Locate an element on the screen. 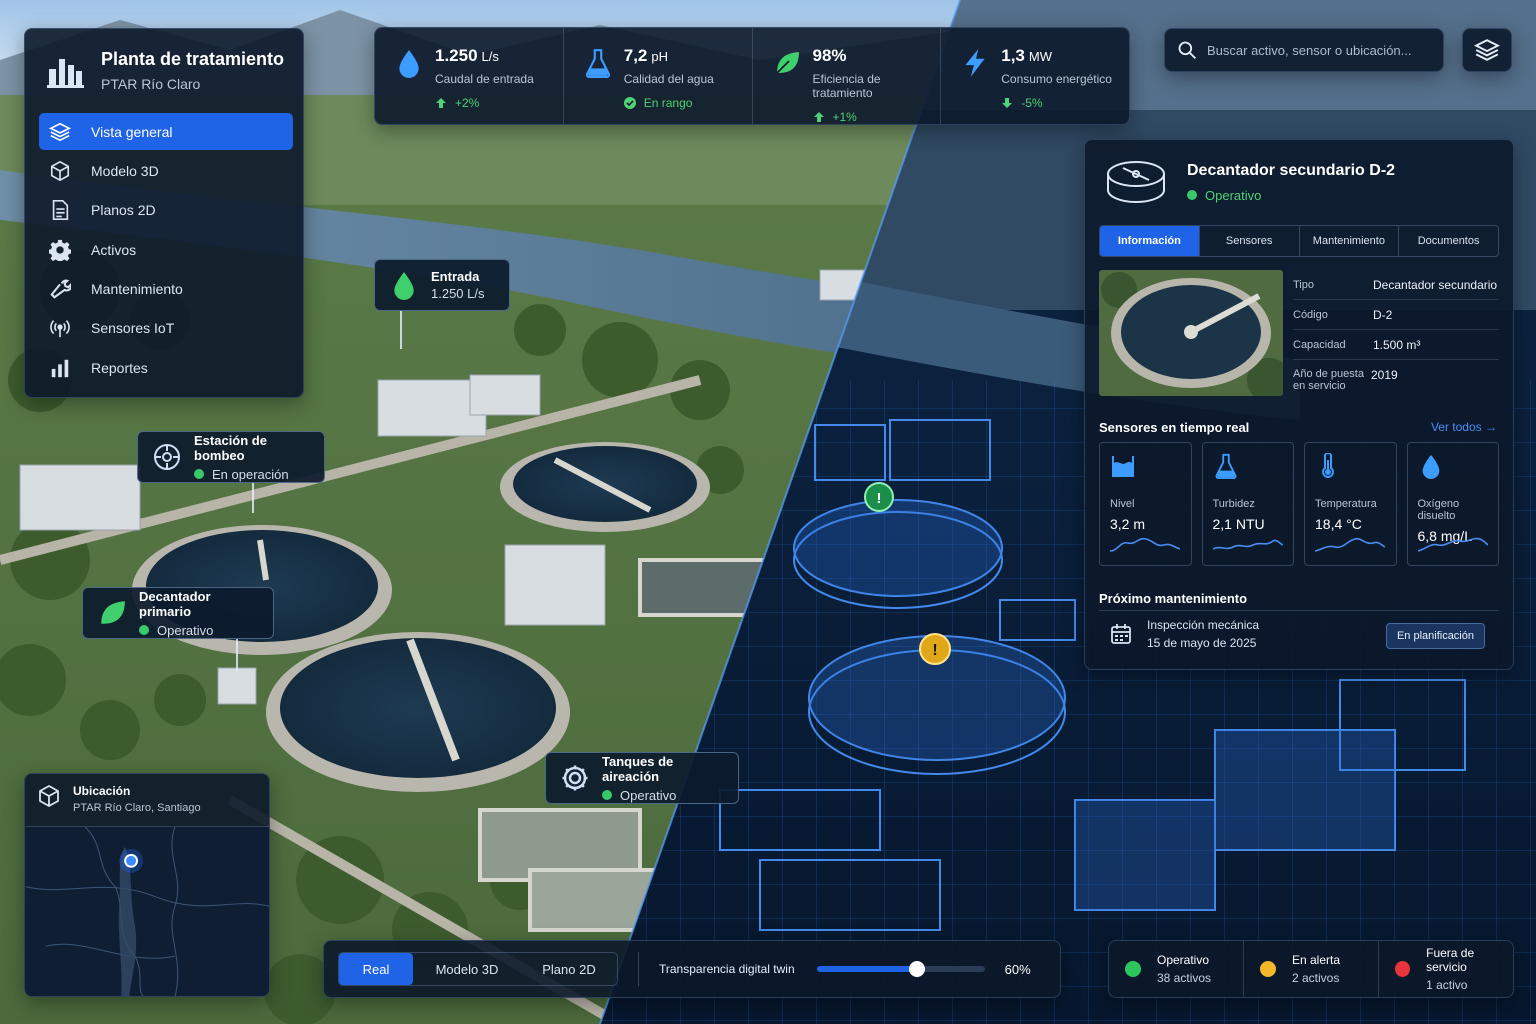 This screenshot has height=1024, width=1536. legend-count: 2 activos is located at coordinates (1316, 978).